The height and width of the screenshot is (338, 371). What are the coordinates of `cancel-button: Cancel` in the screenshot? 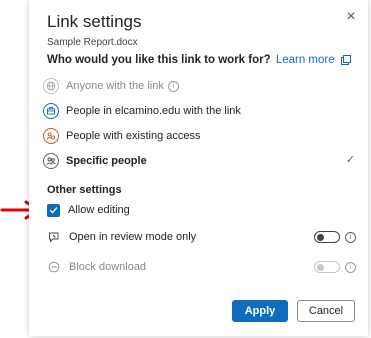 It's located at (326, 311).